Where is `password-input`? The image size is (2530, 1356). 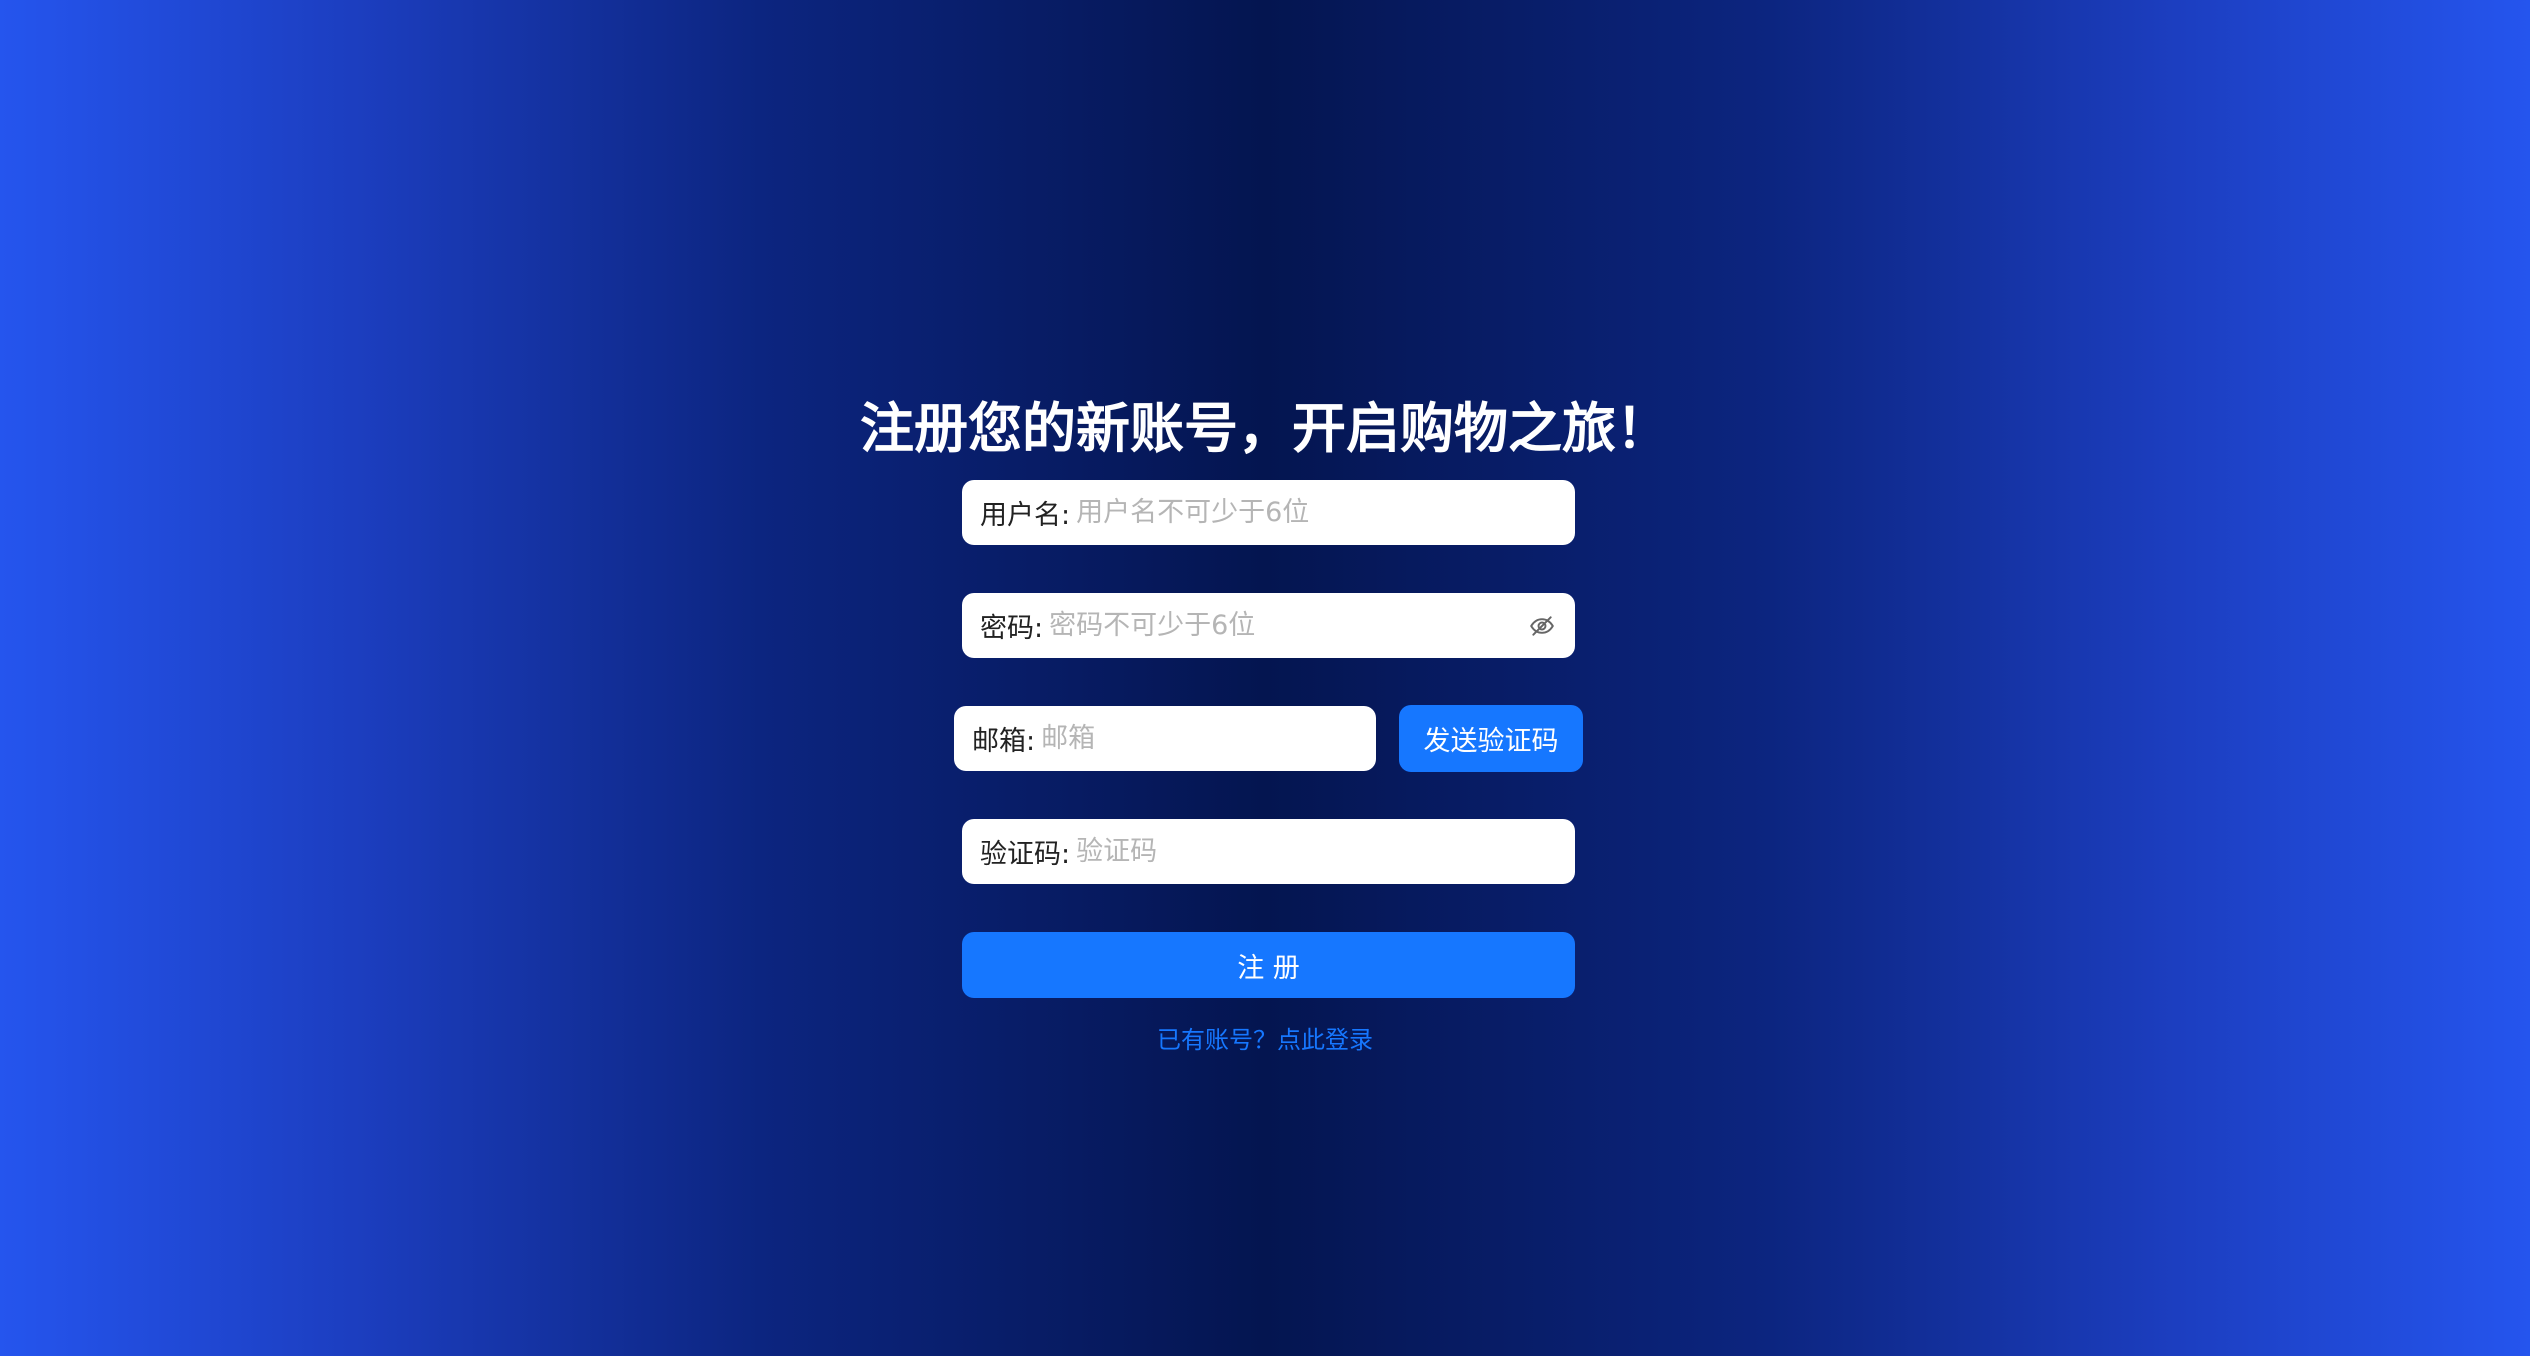 password-input is located at coordinates (1285, 625).